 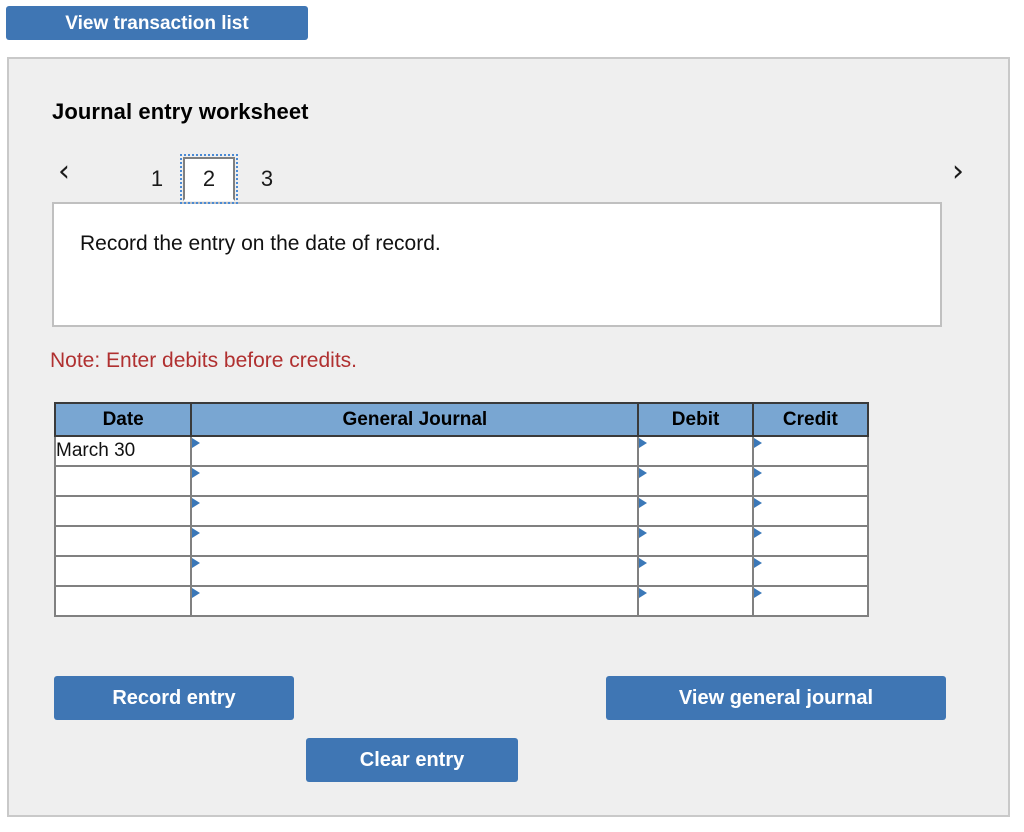 I want to click on worksheet-tab-3: 3, so click(x=267, y=179).